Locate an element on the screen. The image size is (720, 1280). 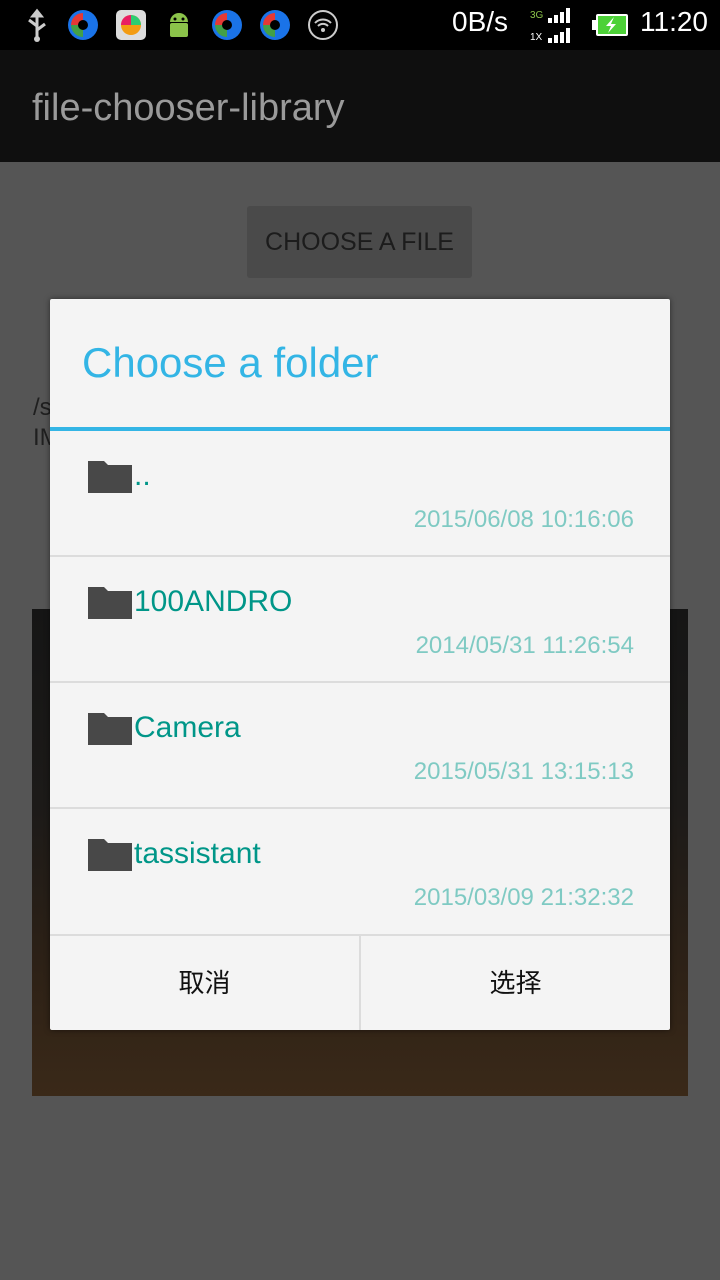
network-speed: 0B/s is located at coordinates (480, 21).